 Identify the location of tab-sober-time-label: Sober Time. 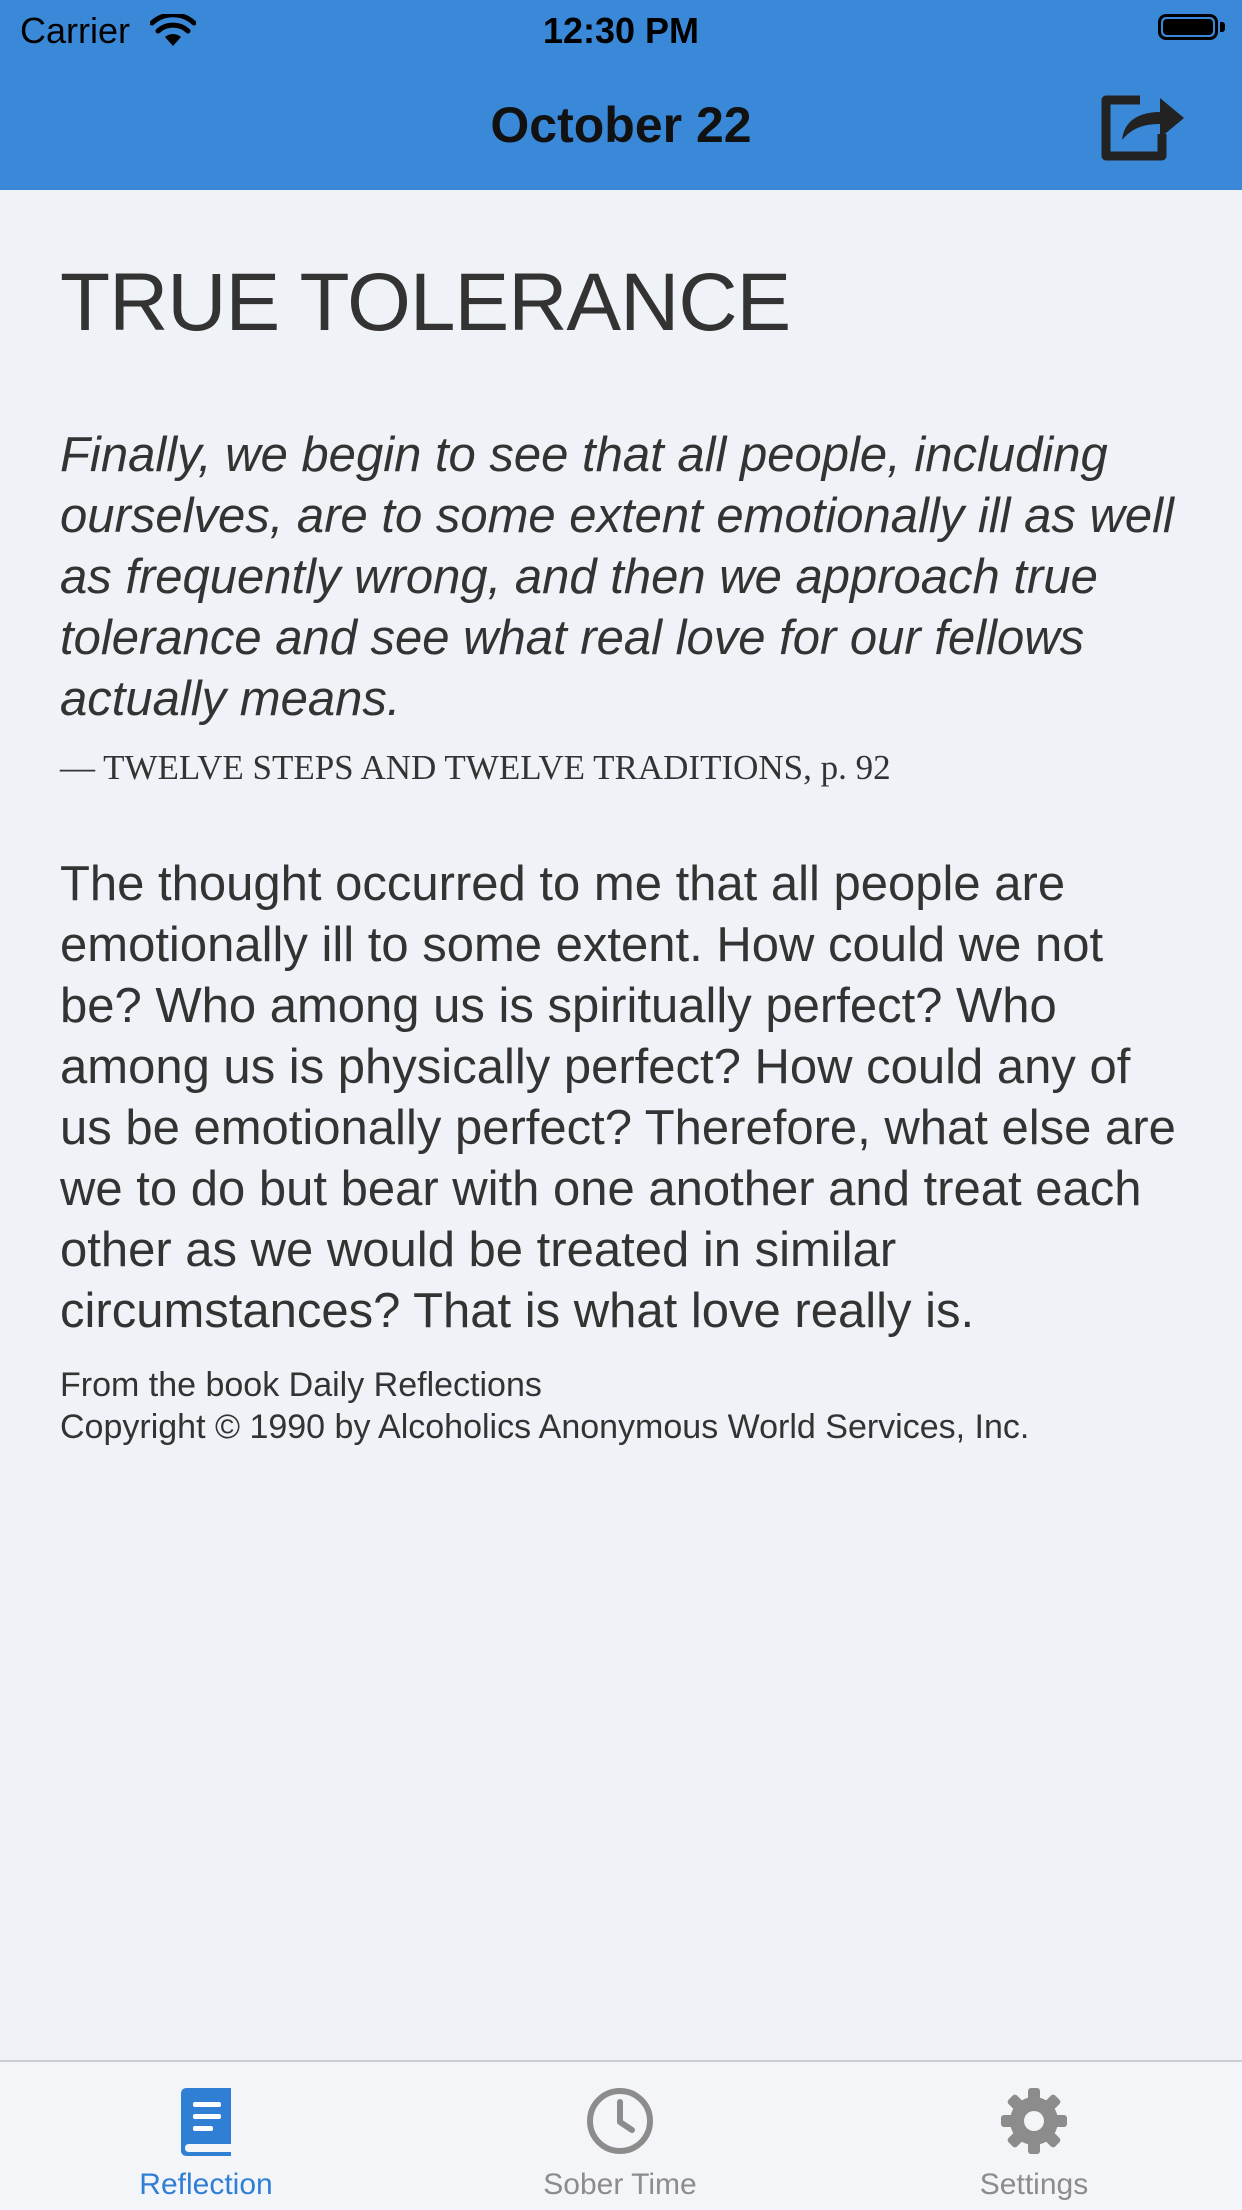
(620, 2184).